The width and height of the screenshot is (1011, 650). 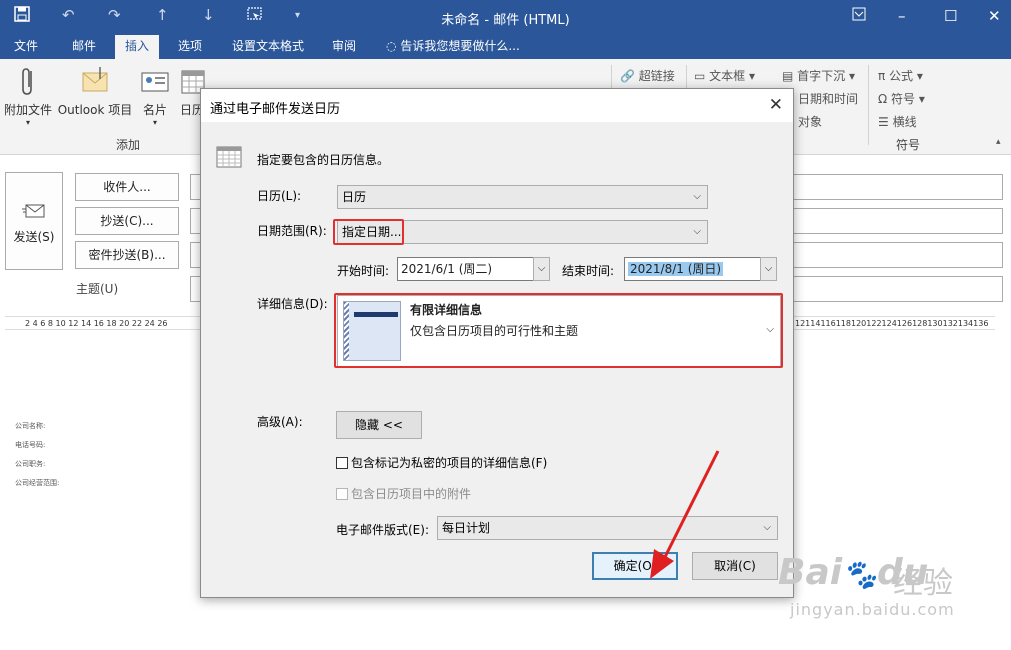 What do you see at coordinates (354, 197) in the screenshot?
I see `calendar-value: 日历` at bounding box center [354, 197].